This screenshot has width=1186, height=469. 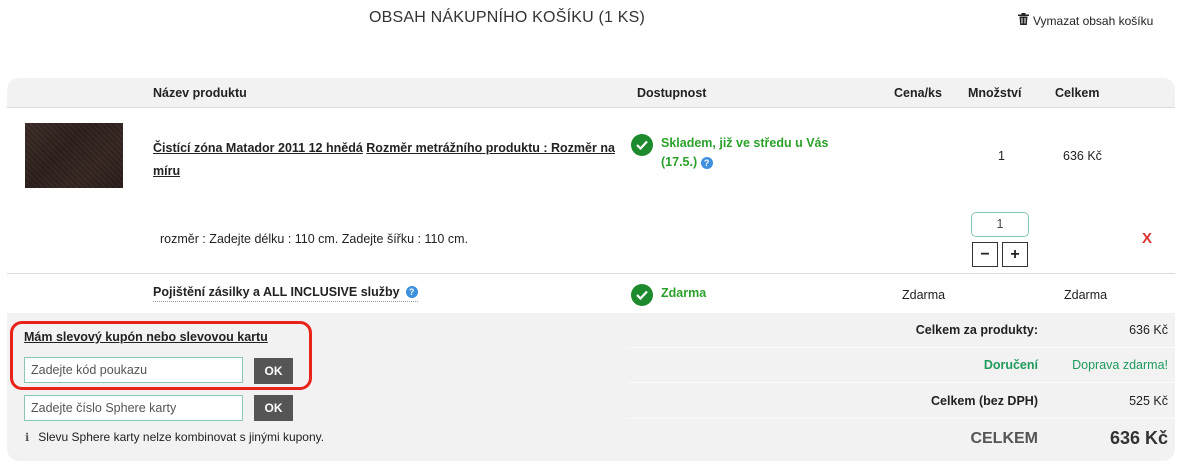 What do you see at coordinates (1086, 295) in the screenshot?
I see `insurance-total: Zdarma` at bounding box center [1086, 295].